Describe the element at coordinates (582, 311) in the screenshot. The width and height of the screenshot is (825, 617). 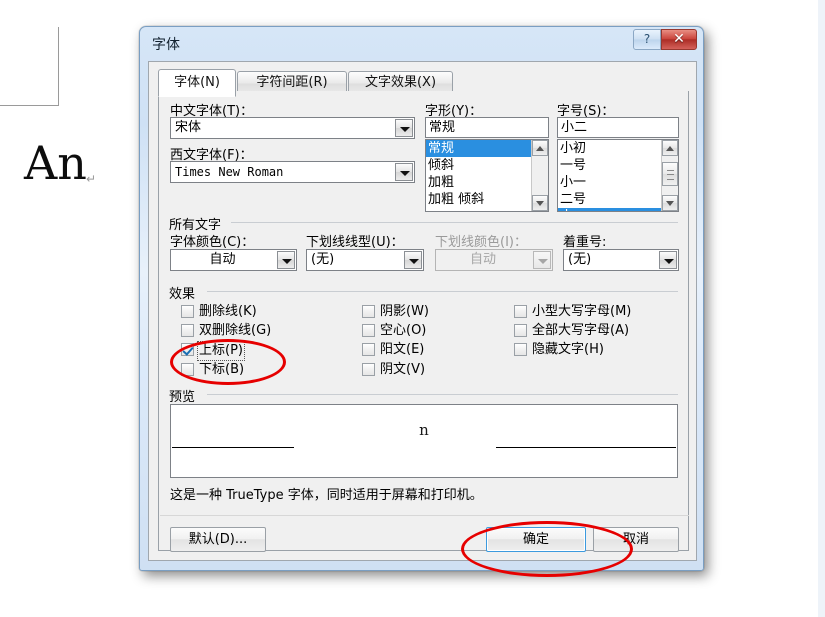
I see `checkbox-label: 小型大写字母(M)` at that location.